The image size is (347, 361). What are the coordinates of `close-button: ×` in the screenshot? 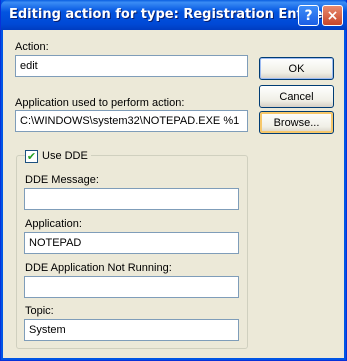 It's located at (332, 15).